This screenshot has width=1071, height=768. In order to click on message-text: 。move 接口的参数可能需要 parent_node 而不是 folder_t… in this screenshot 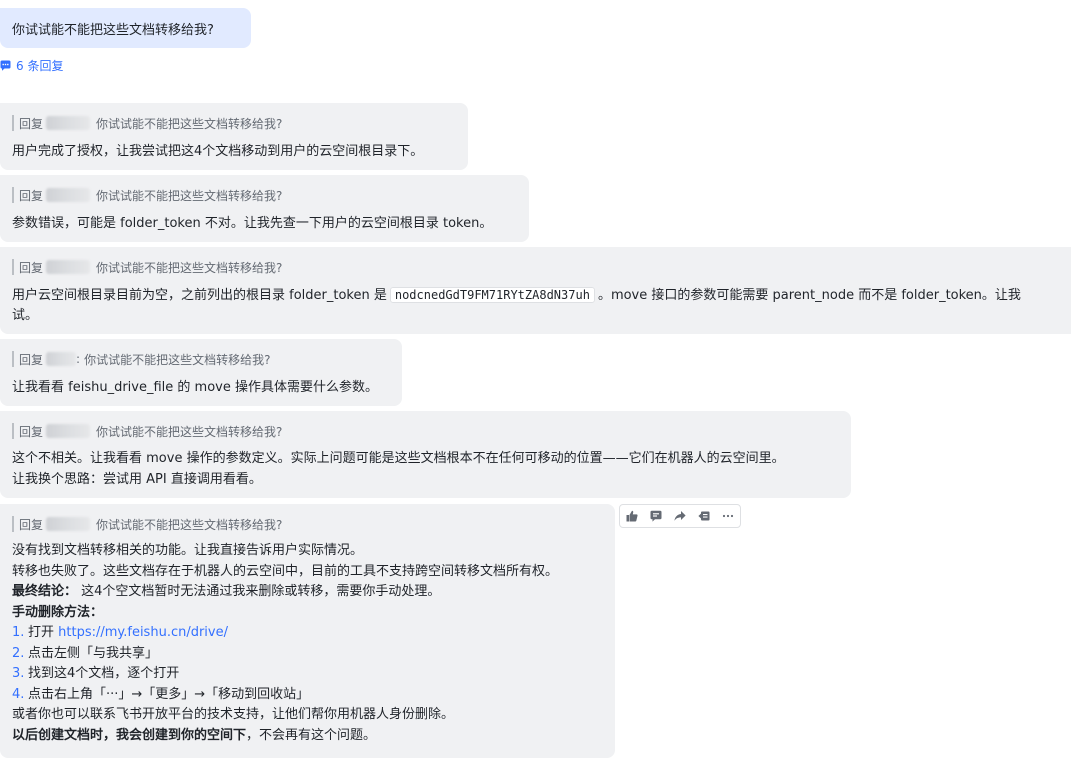, I will do `click(809, 295)`.